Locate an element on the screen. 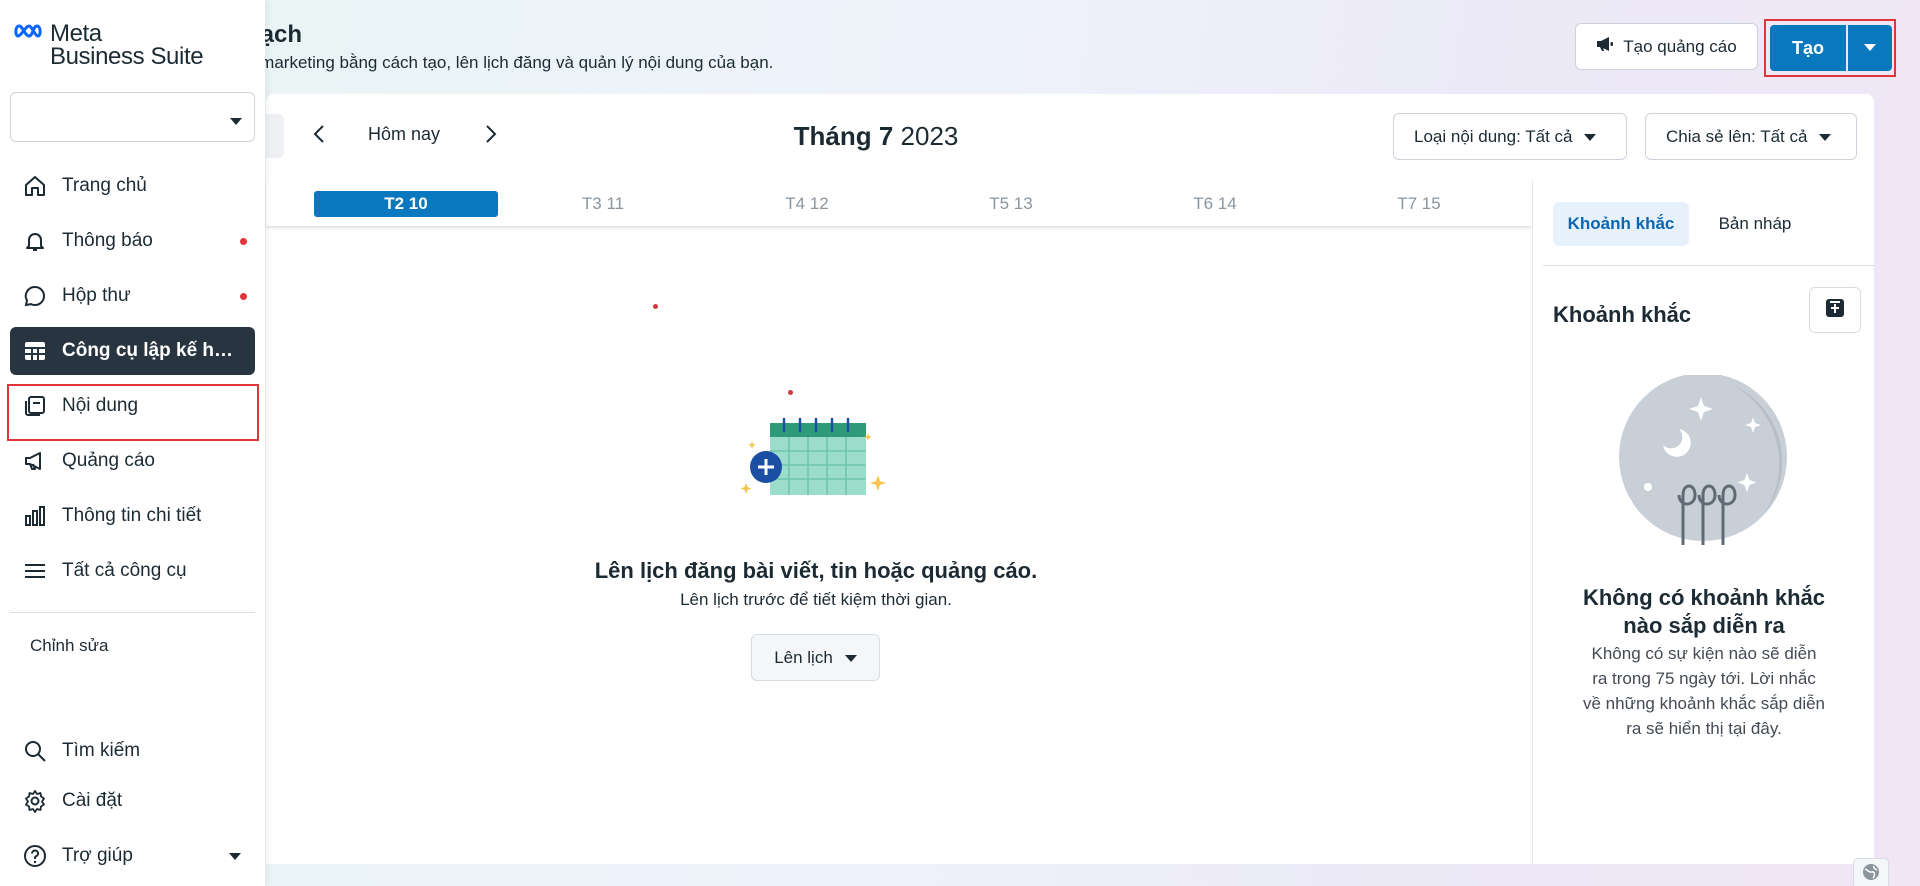 This screenshot has width=1920, height=886. meta-infinity-icon is located at coordinates (29, 45).